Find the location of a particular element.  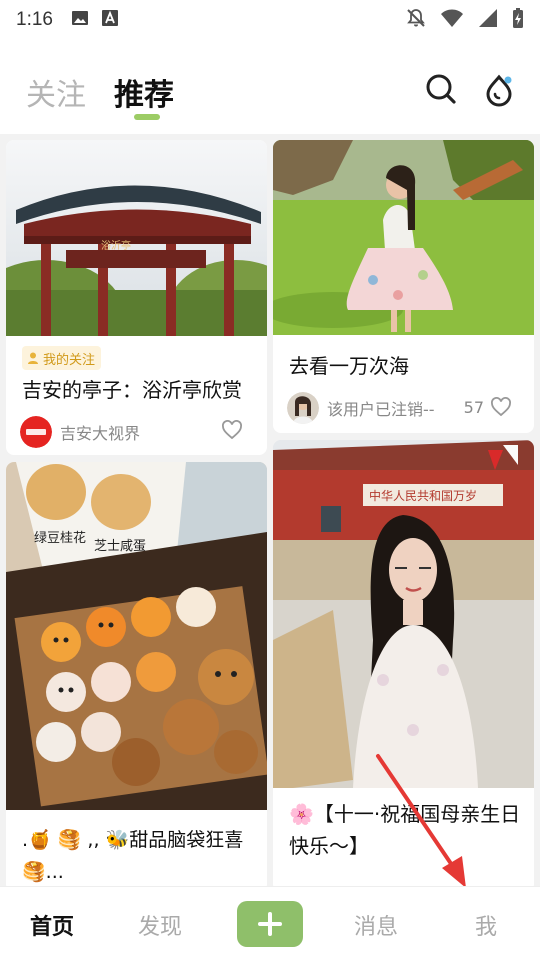

wifi-icon is located at coordinates (452, 20).